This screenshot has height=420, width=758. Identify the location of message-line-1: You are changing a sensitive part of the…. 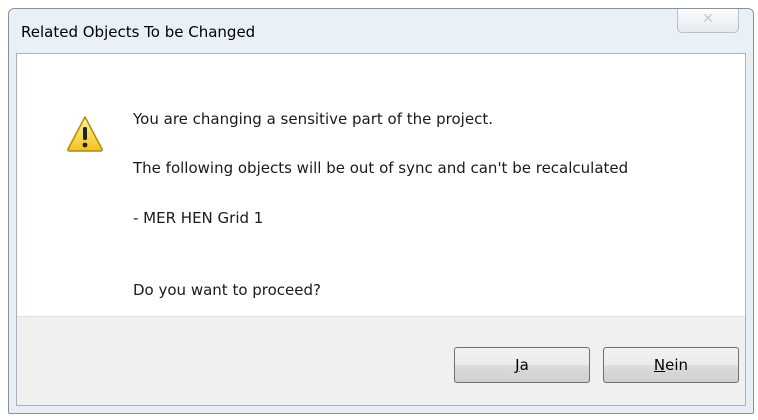
(313, 119).